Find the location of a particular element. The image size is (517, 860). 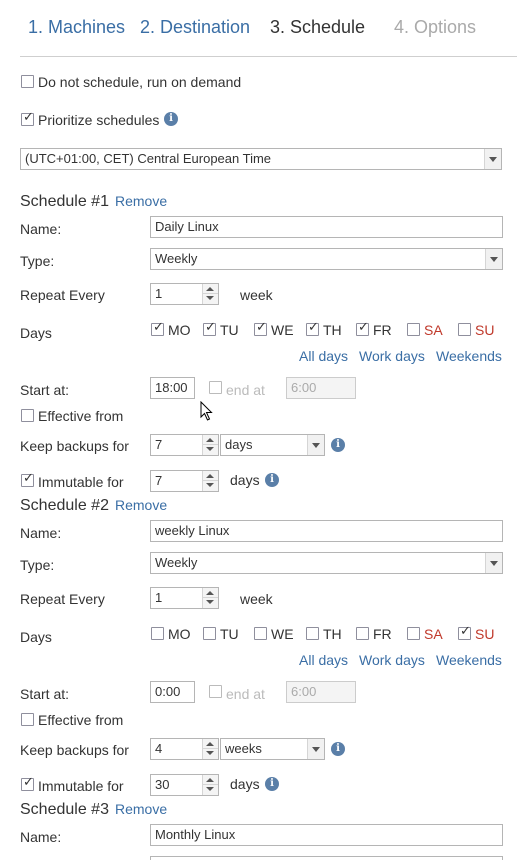

schedule-1-day-fr-checkbox is located at coordinates (362, 328).